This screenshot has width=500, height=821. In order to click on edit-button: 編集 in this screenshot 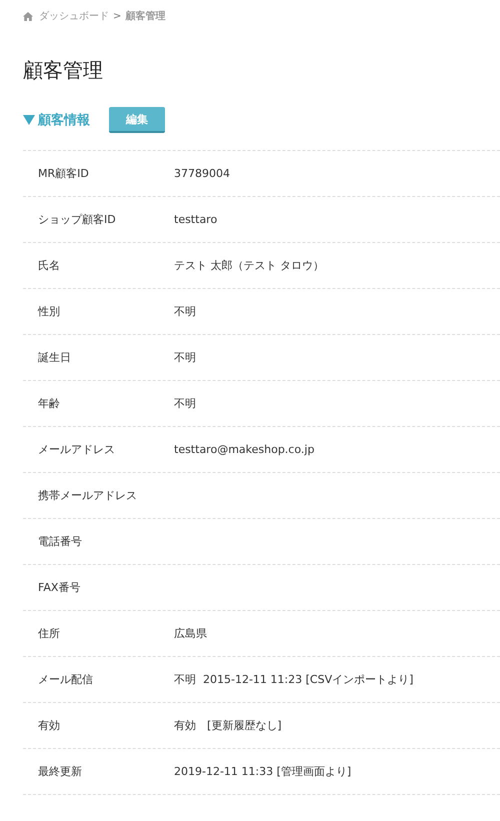, I will do `click(137, 120)`.